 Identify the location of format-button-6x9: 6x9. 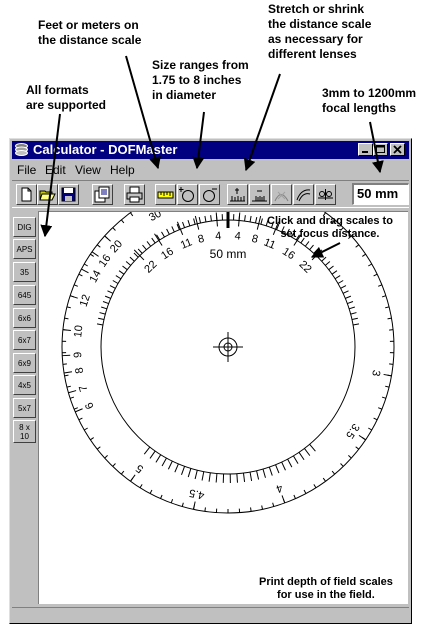
(24, 363).